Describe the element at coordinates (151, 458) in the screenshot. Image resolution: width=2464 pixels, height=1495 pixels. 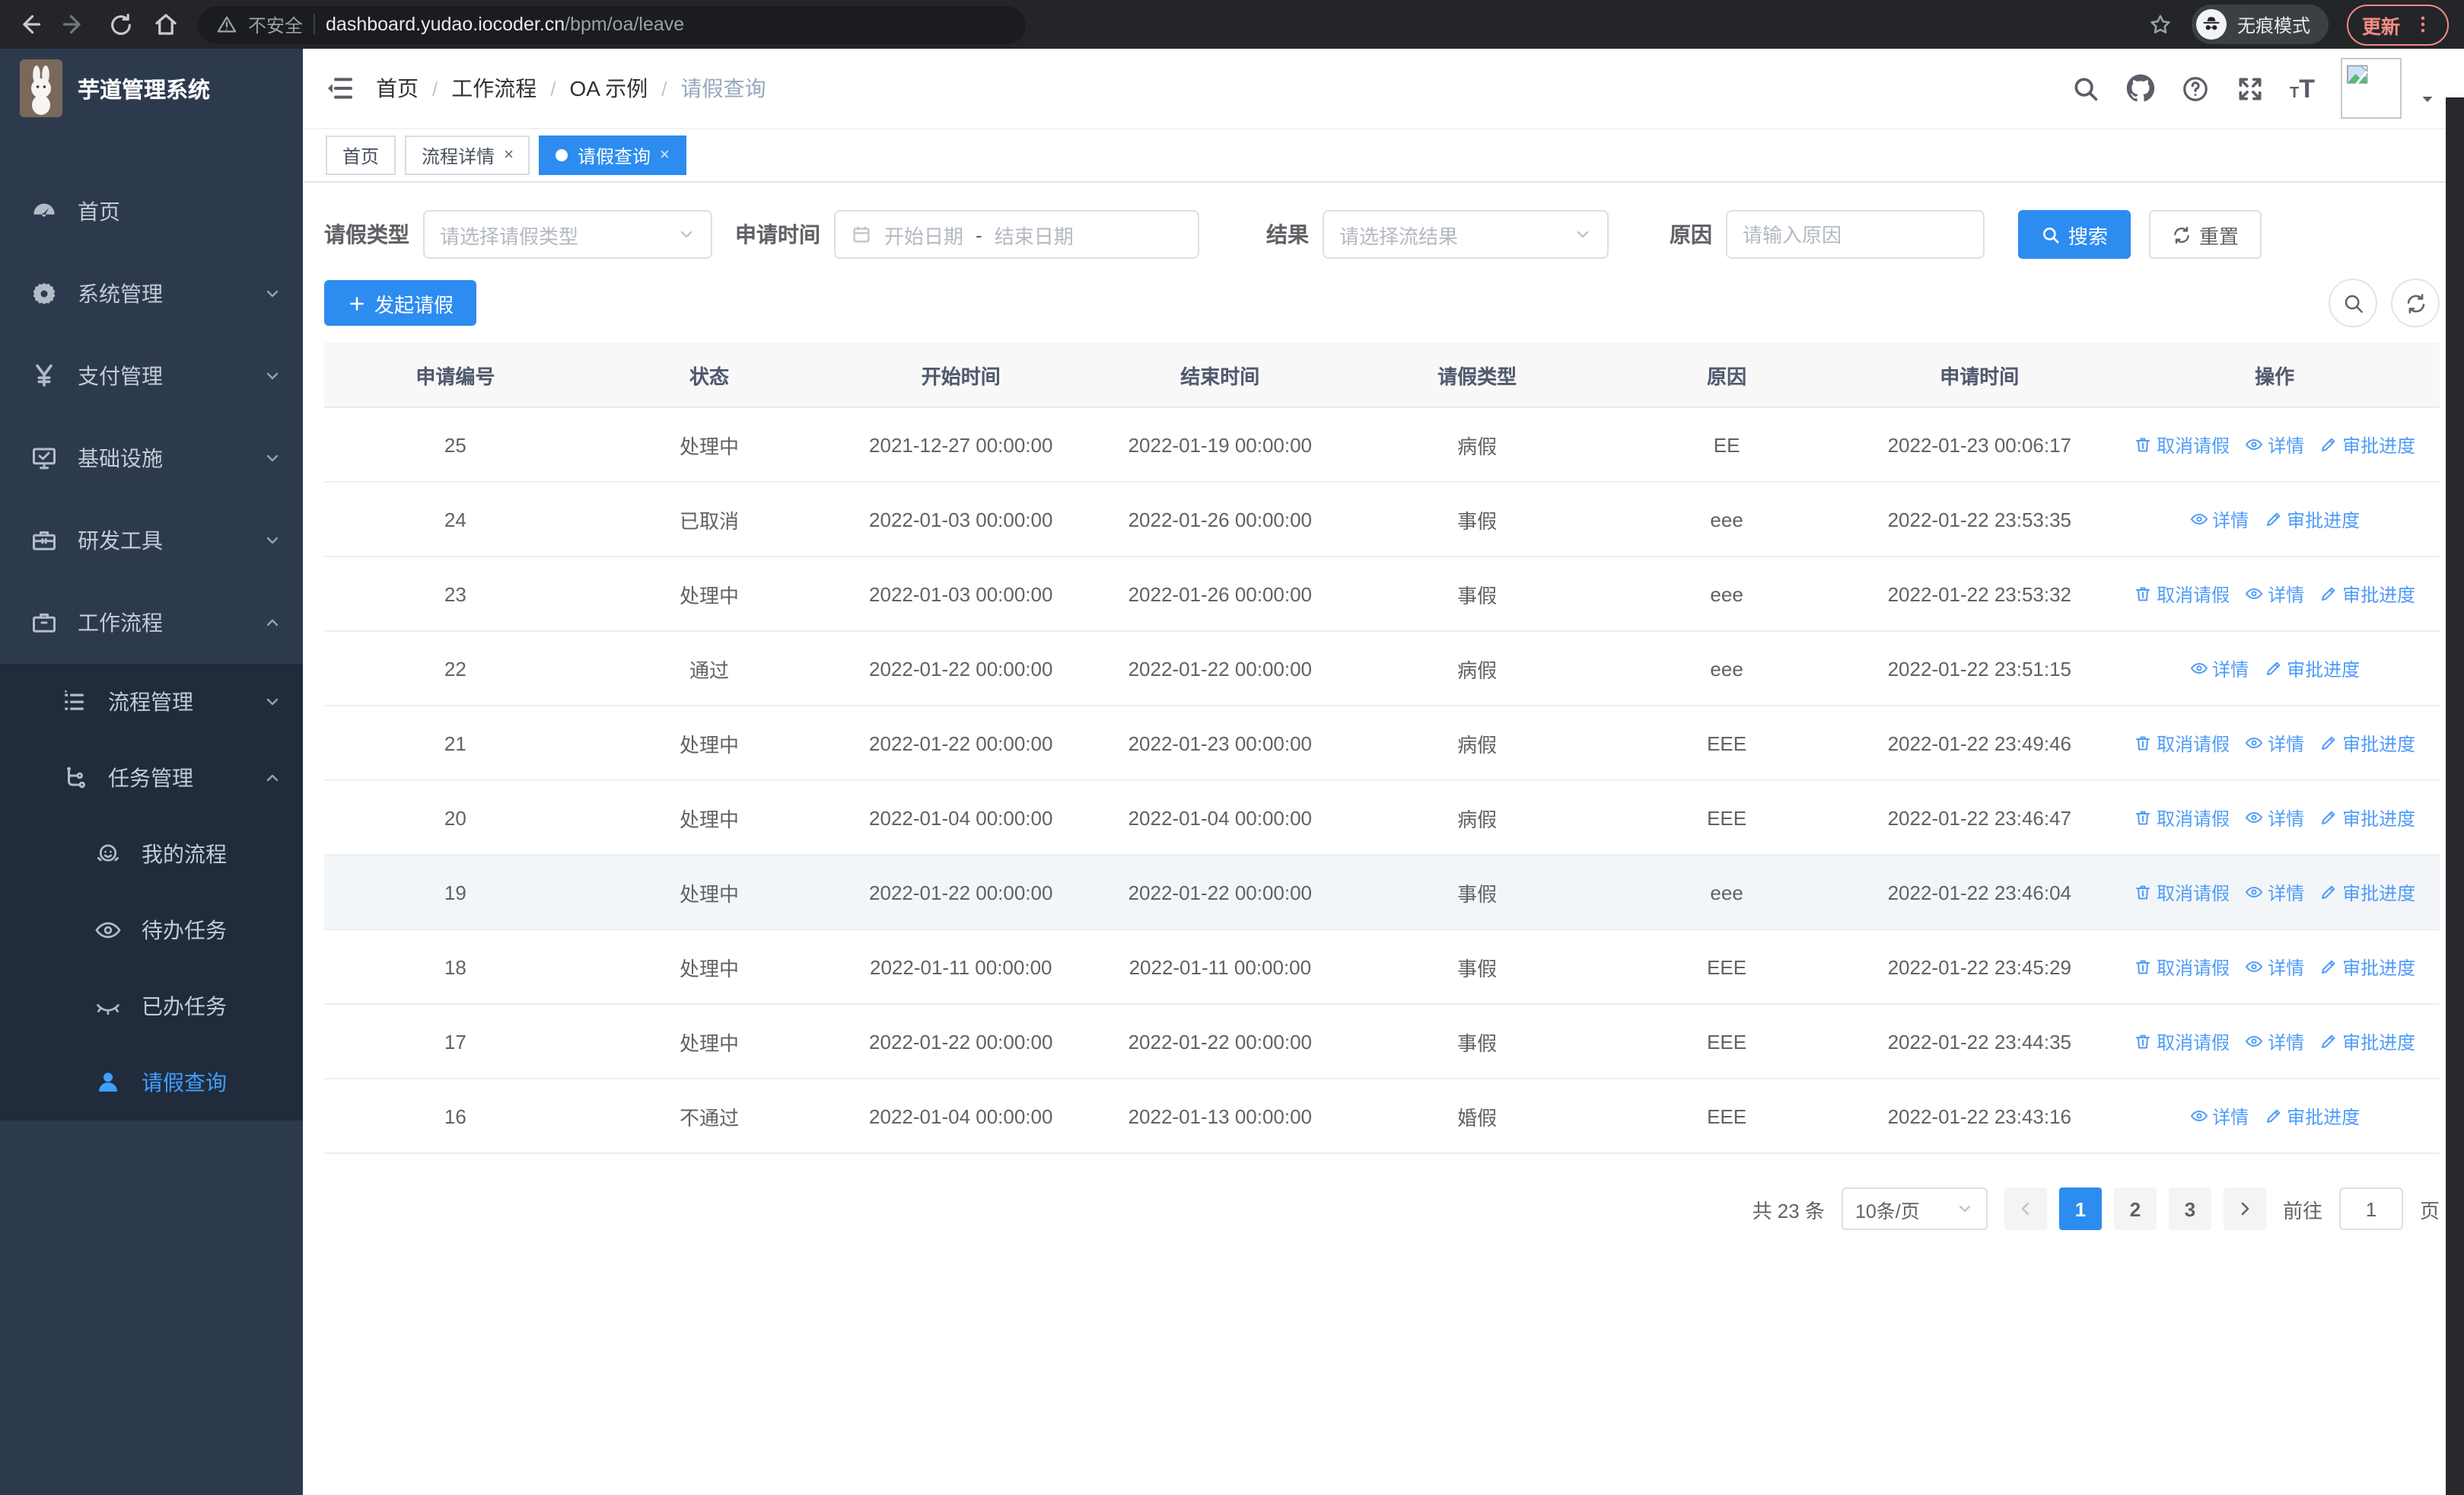
I see `sidebar-item-infra: 基础设施` at that location.